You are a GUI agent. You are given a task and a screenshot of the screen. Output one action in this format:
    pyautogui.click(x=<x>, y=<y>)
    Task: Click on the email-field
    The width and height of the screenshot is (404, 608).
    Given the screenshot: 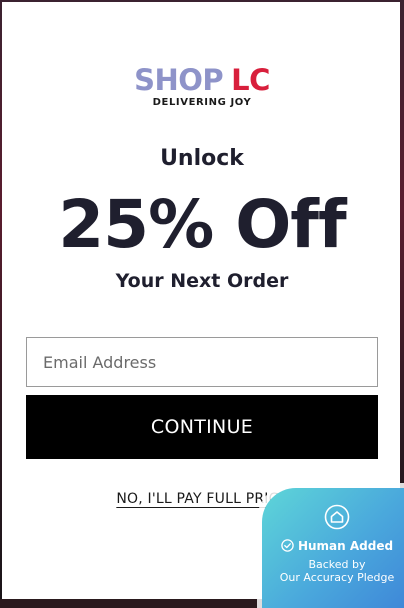 What is the action you would take?
    pyautogui.click(x=202, y=362)
    